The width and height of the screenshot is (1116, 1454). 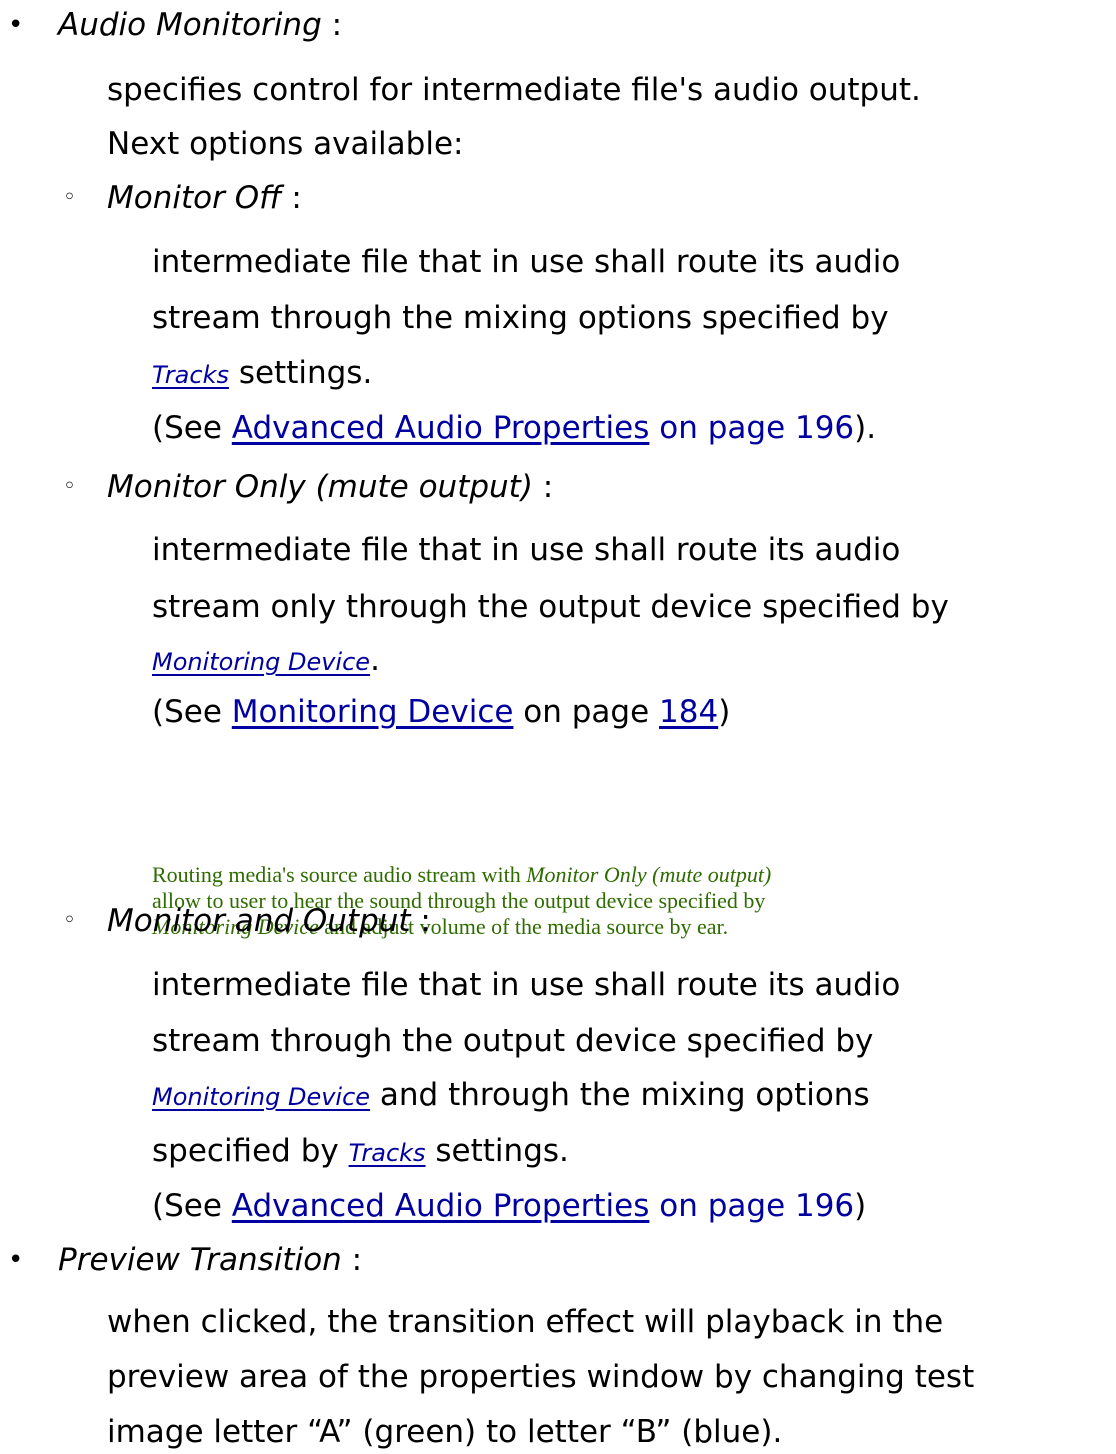 I want to click on monitor-and-output-heading: Monitor and Output :, so click(x=269, y=921).